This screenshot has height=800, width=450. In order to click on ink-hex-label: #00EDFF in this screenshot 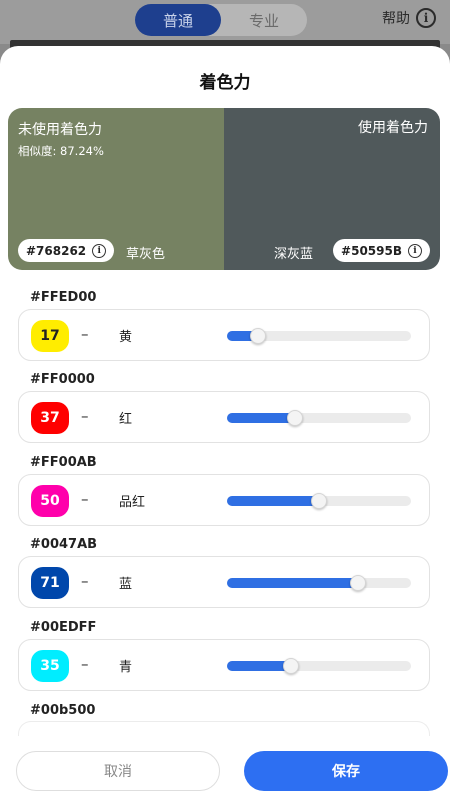, I will do `click(63, 627)`.